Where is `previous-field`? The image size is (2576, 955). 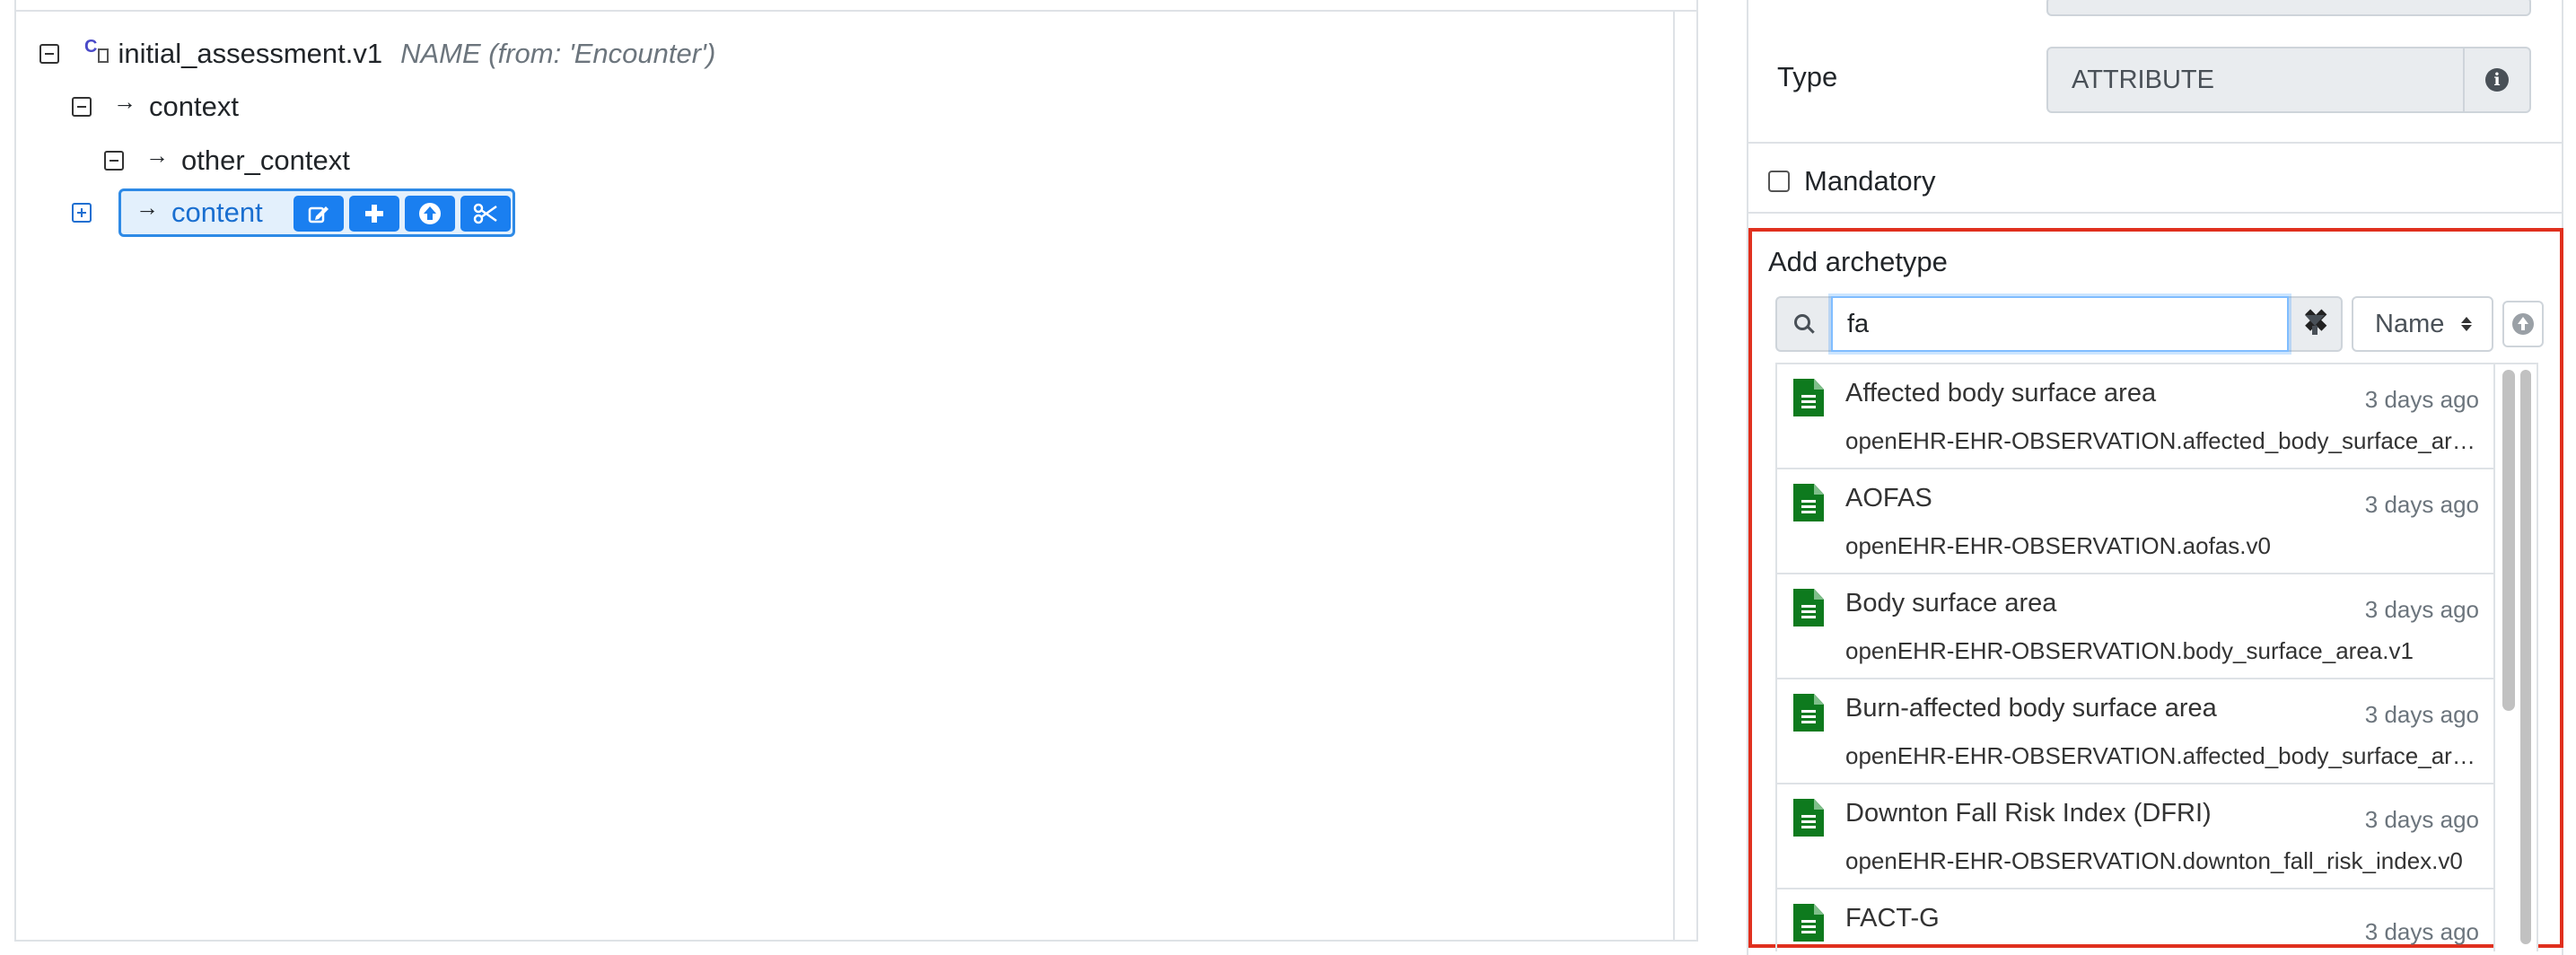 previous-field is located at coordinates (2288, 8).